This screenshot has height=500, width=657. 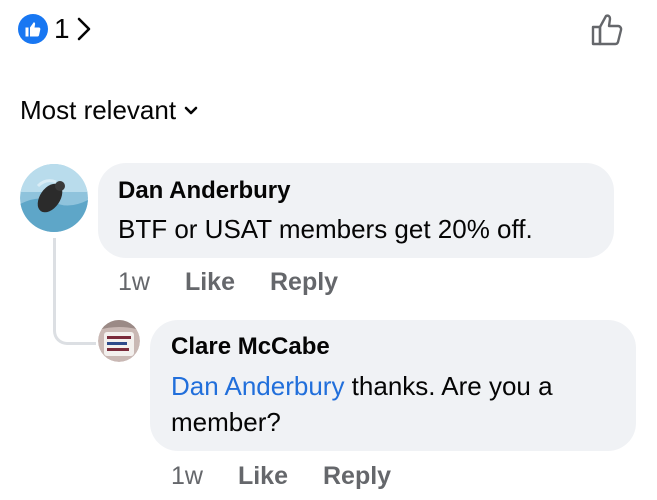 I want to click on chevron-down-icon, so click(x=191, y=111).